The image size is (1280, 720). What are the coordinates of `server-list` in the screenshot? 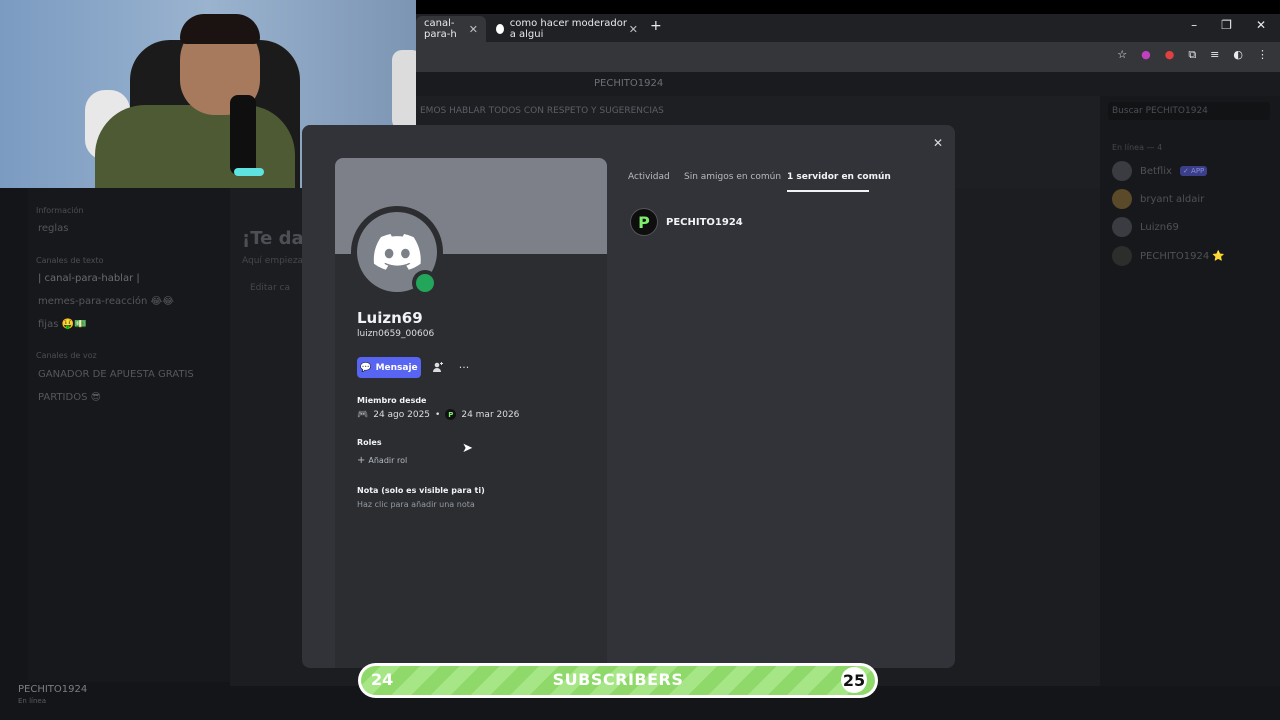 It's located at (14, 438).